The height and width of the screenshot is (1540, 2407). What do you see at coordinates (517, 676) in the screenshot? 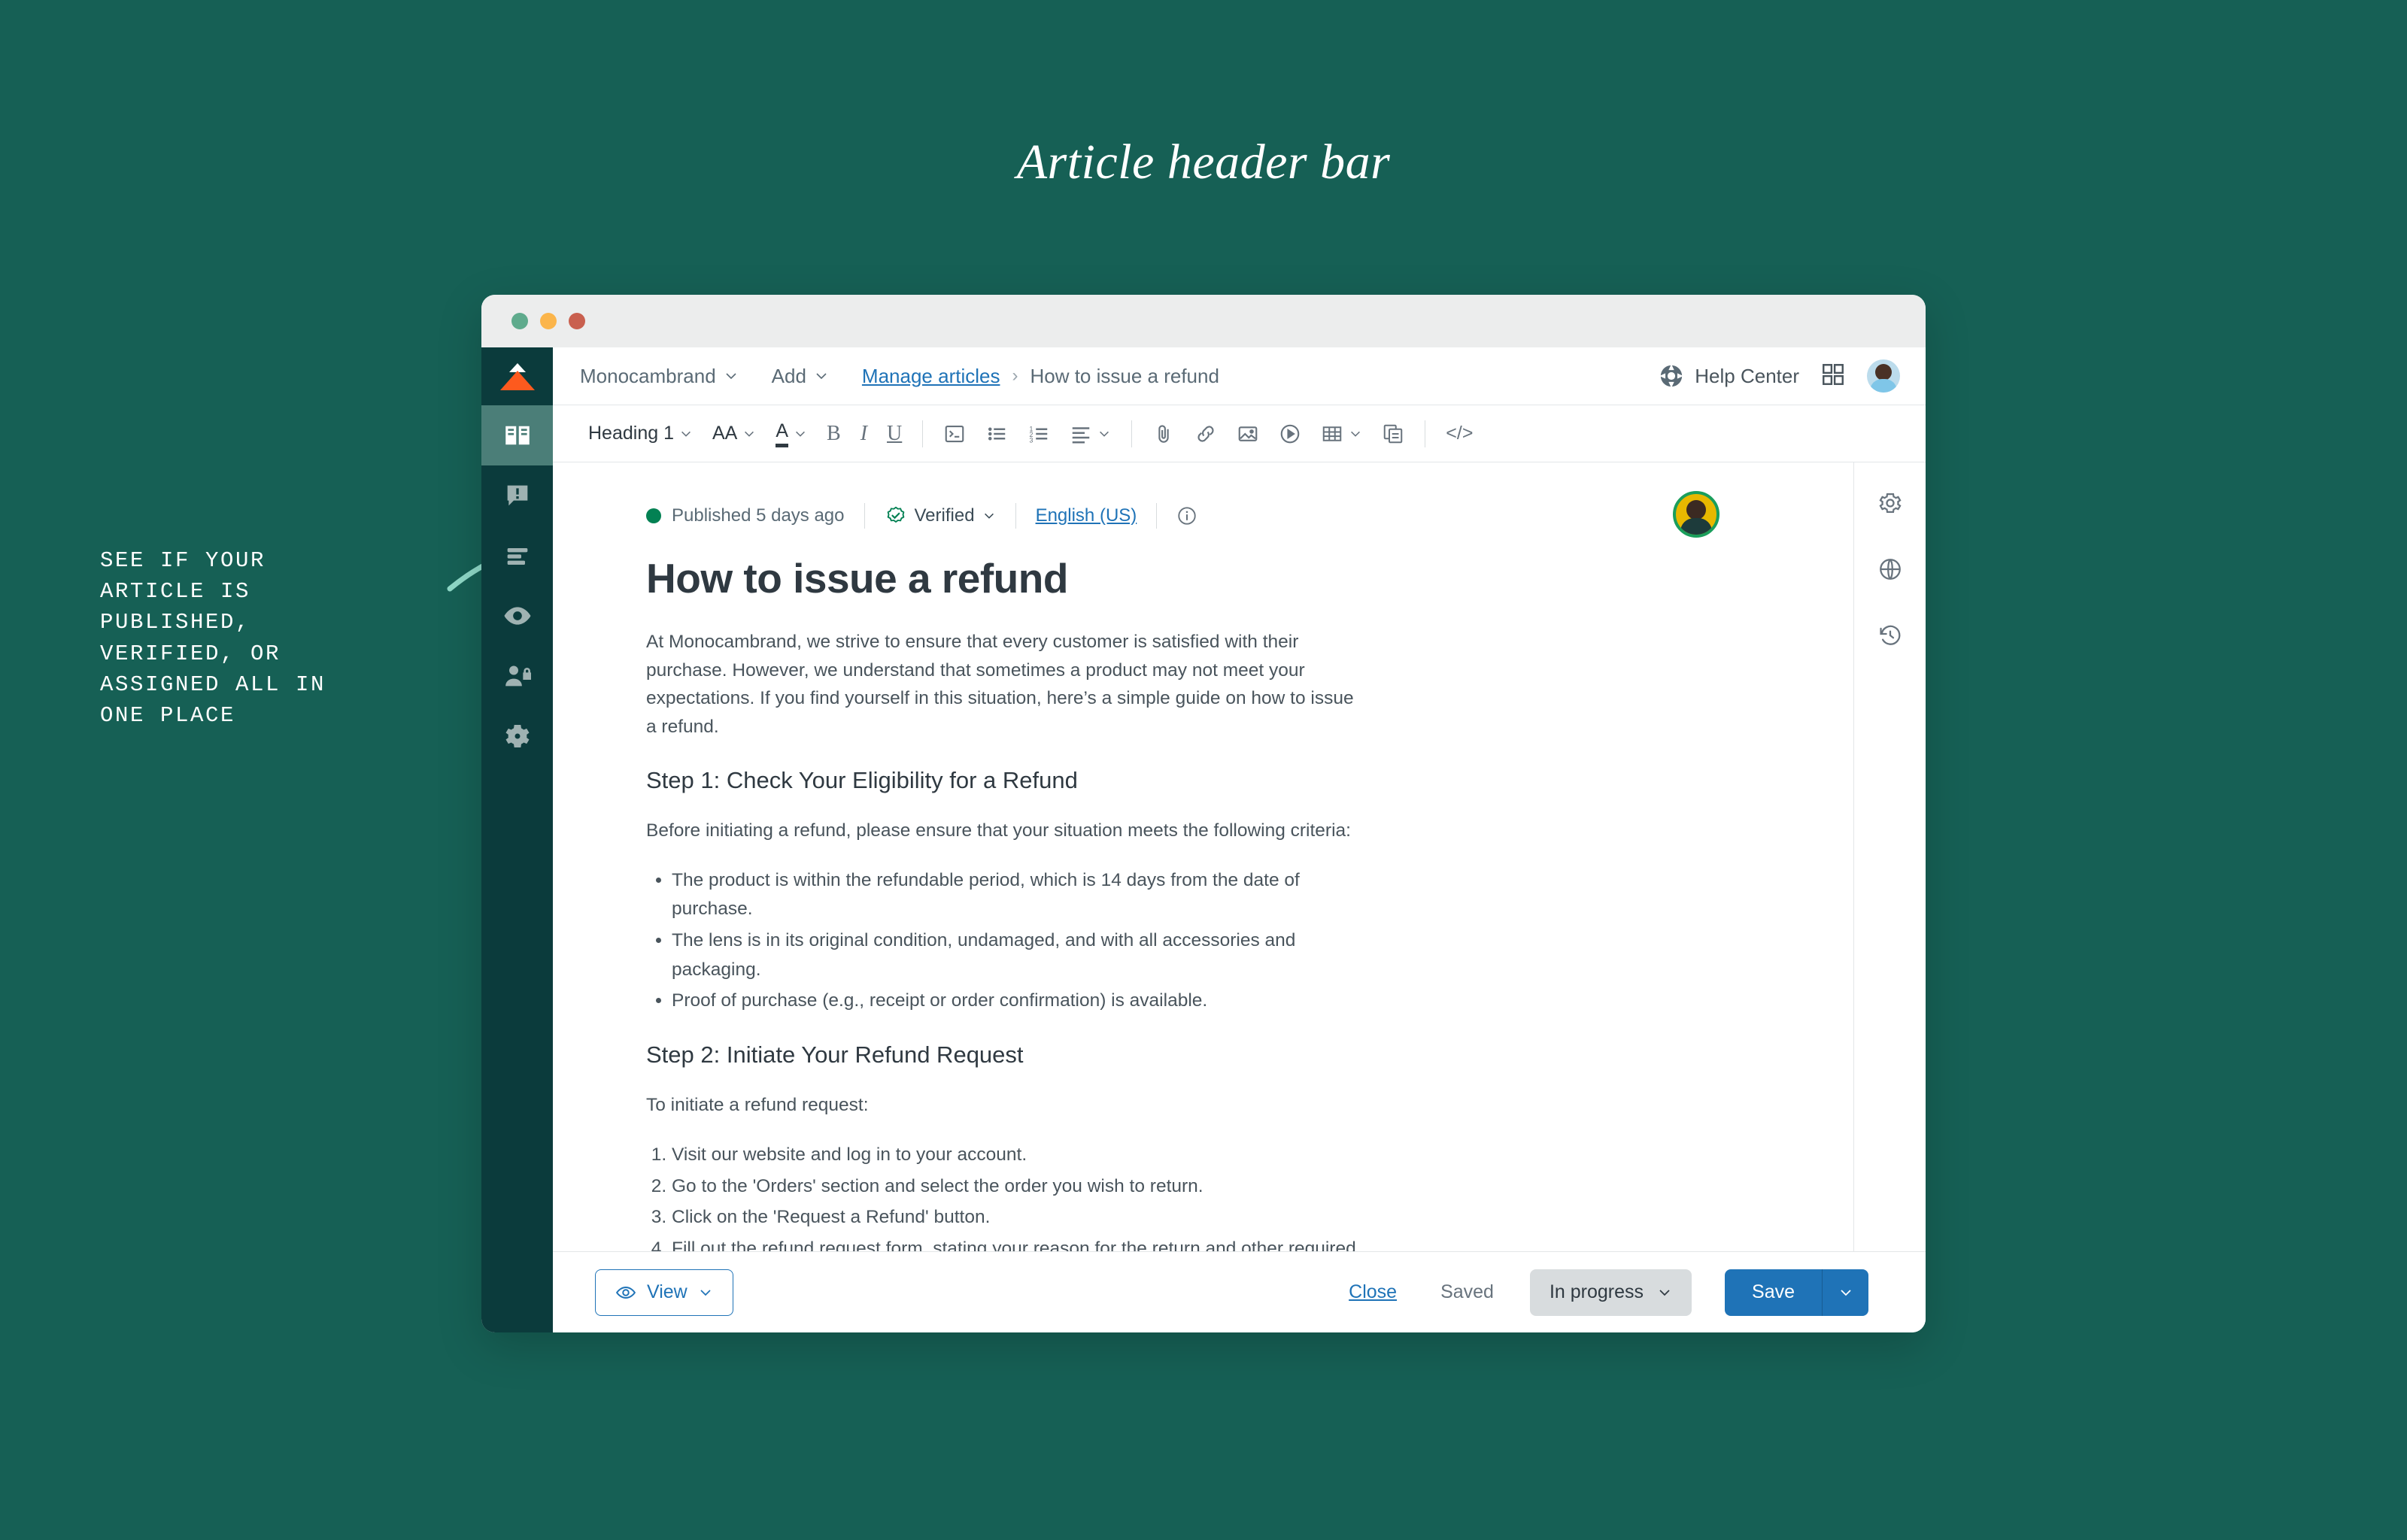
I see `sidebar-item-permissions` at bounding box center [517, 676].